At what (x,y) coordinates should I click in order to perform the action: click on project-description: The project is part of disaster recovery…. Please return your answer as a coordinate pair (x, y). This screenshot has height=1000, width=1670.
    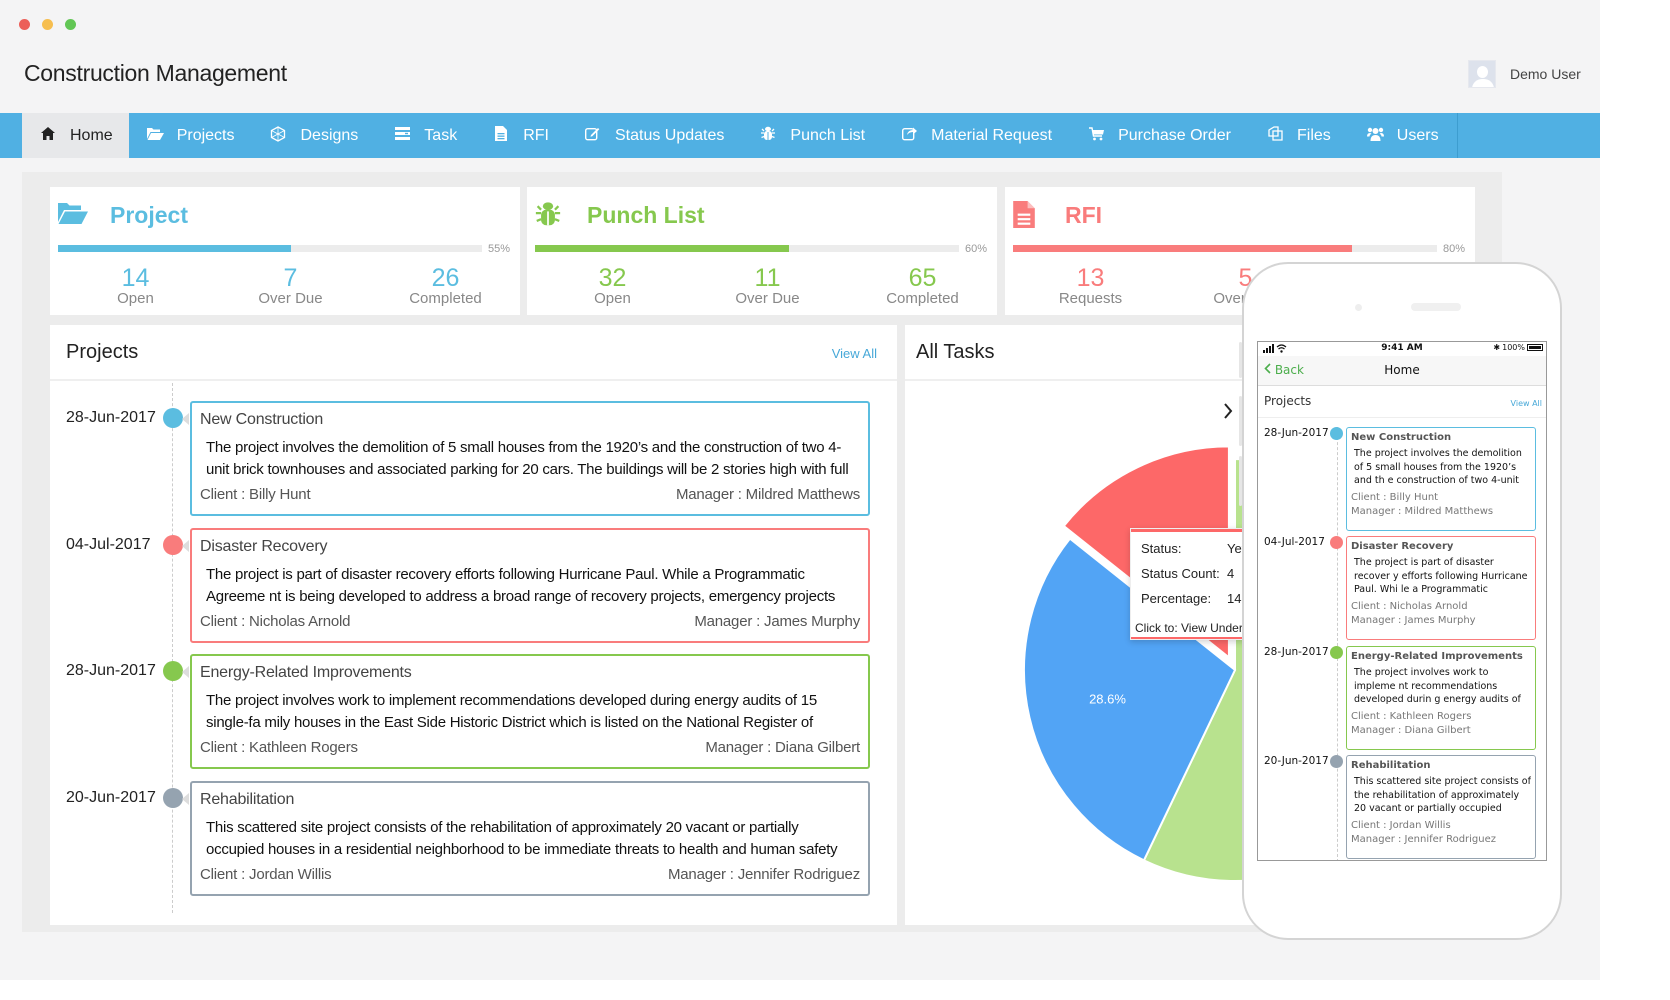
    Looking at the image, I should click on (521, 585).